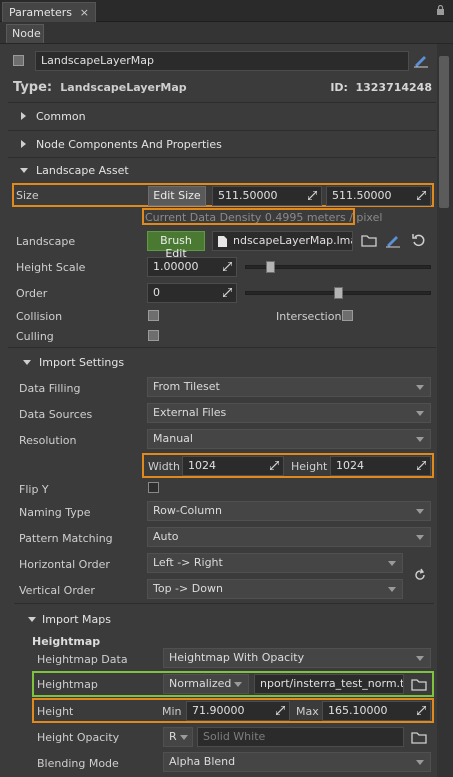 The height and width of the screenshot is (777, 453). I want to click on size-y-input: 511.50000, so click(378, 196).